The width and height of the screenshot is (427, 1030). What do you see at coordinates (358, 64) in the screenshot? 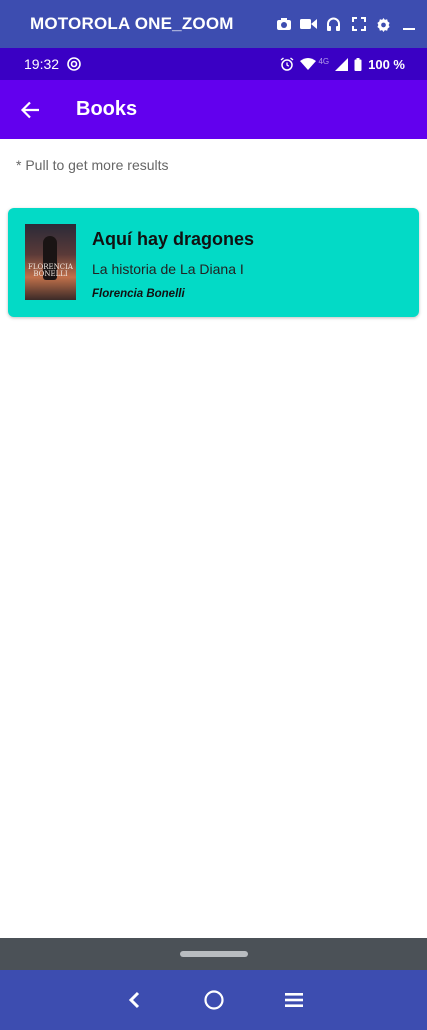
I see `battery-icon` at bounding box center [358, 64].